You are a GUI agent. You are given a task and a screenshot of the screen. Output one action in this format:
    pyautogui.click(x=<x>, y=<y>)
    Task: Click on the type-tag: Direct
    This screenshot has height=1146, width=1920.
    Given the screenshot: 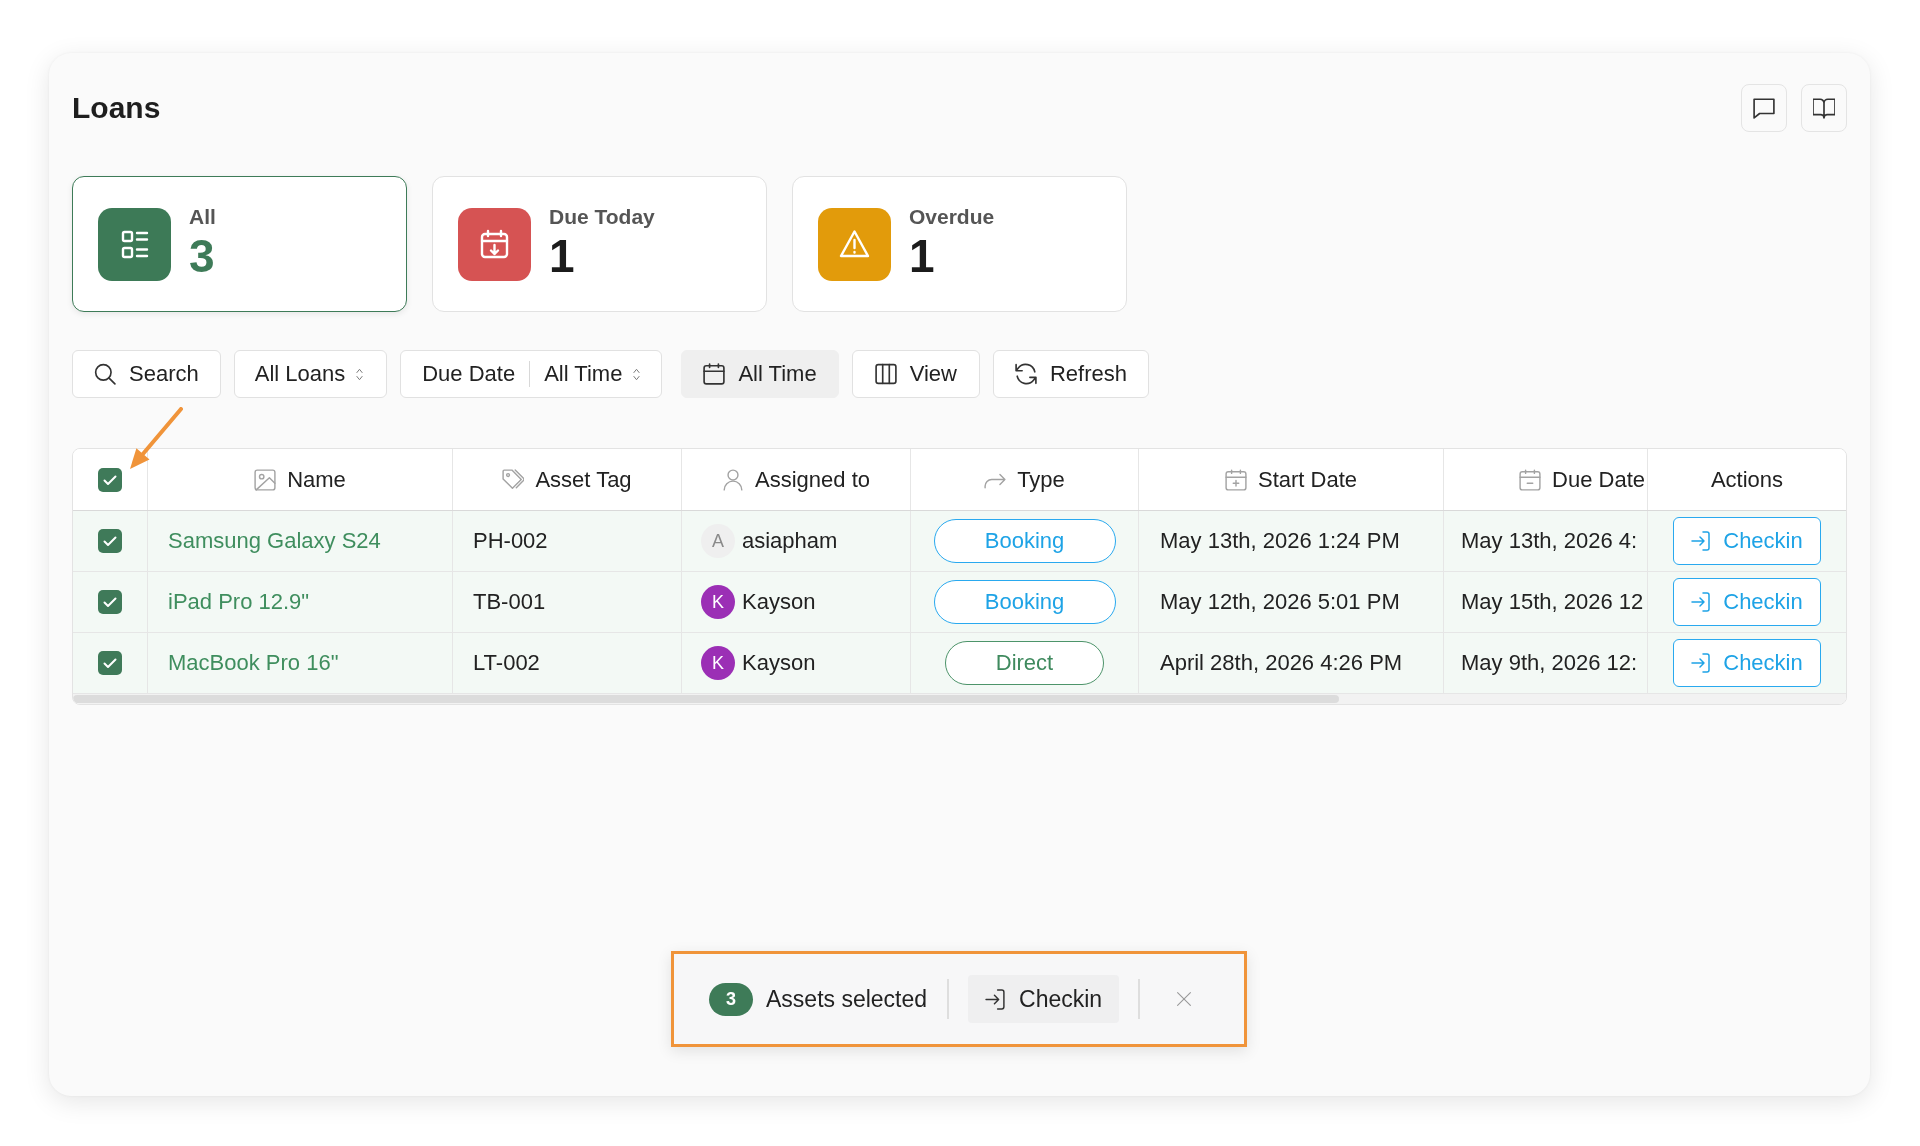 What is the action you would take?
    pyautogui.click(x=1024, y=663)
    